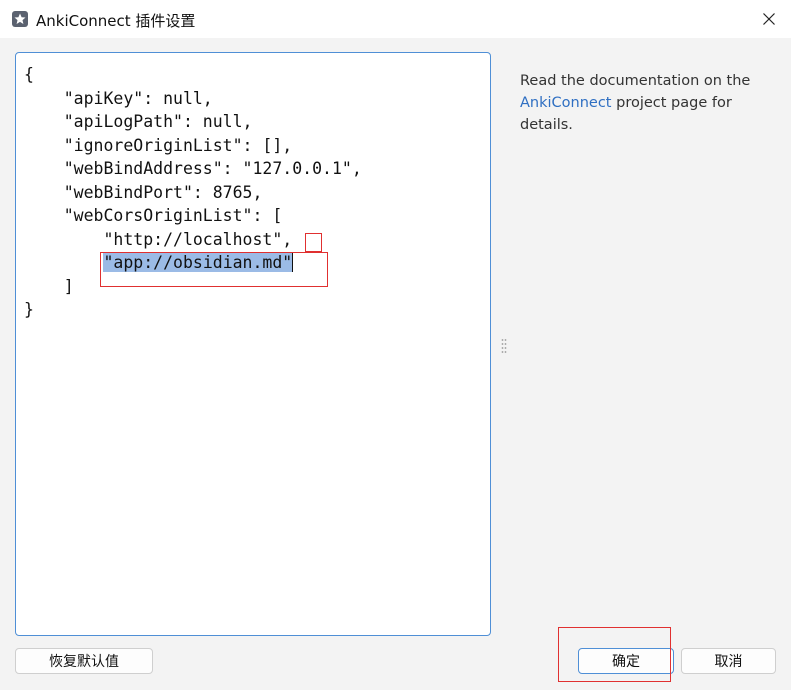 This screenshot has height=690, width=791. I want to click on title-bar: AnkiConnect 插件设置, so click(395, 19).